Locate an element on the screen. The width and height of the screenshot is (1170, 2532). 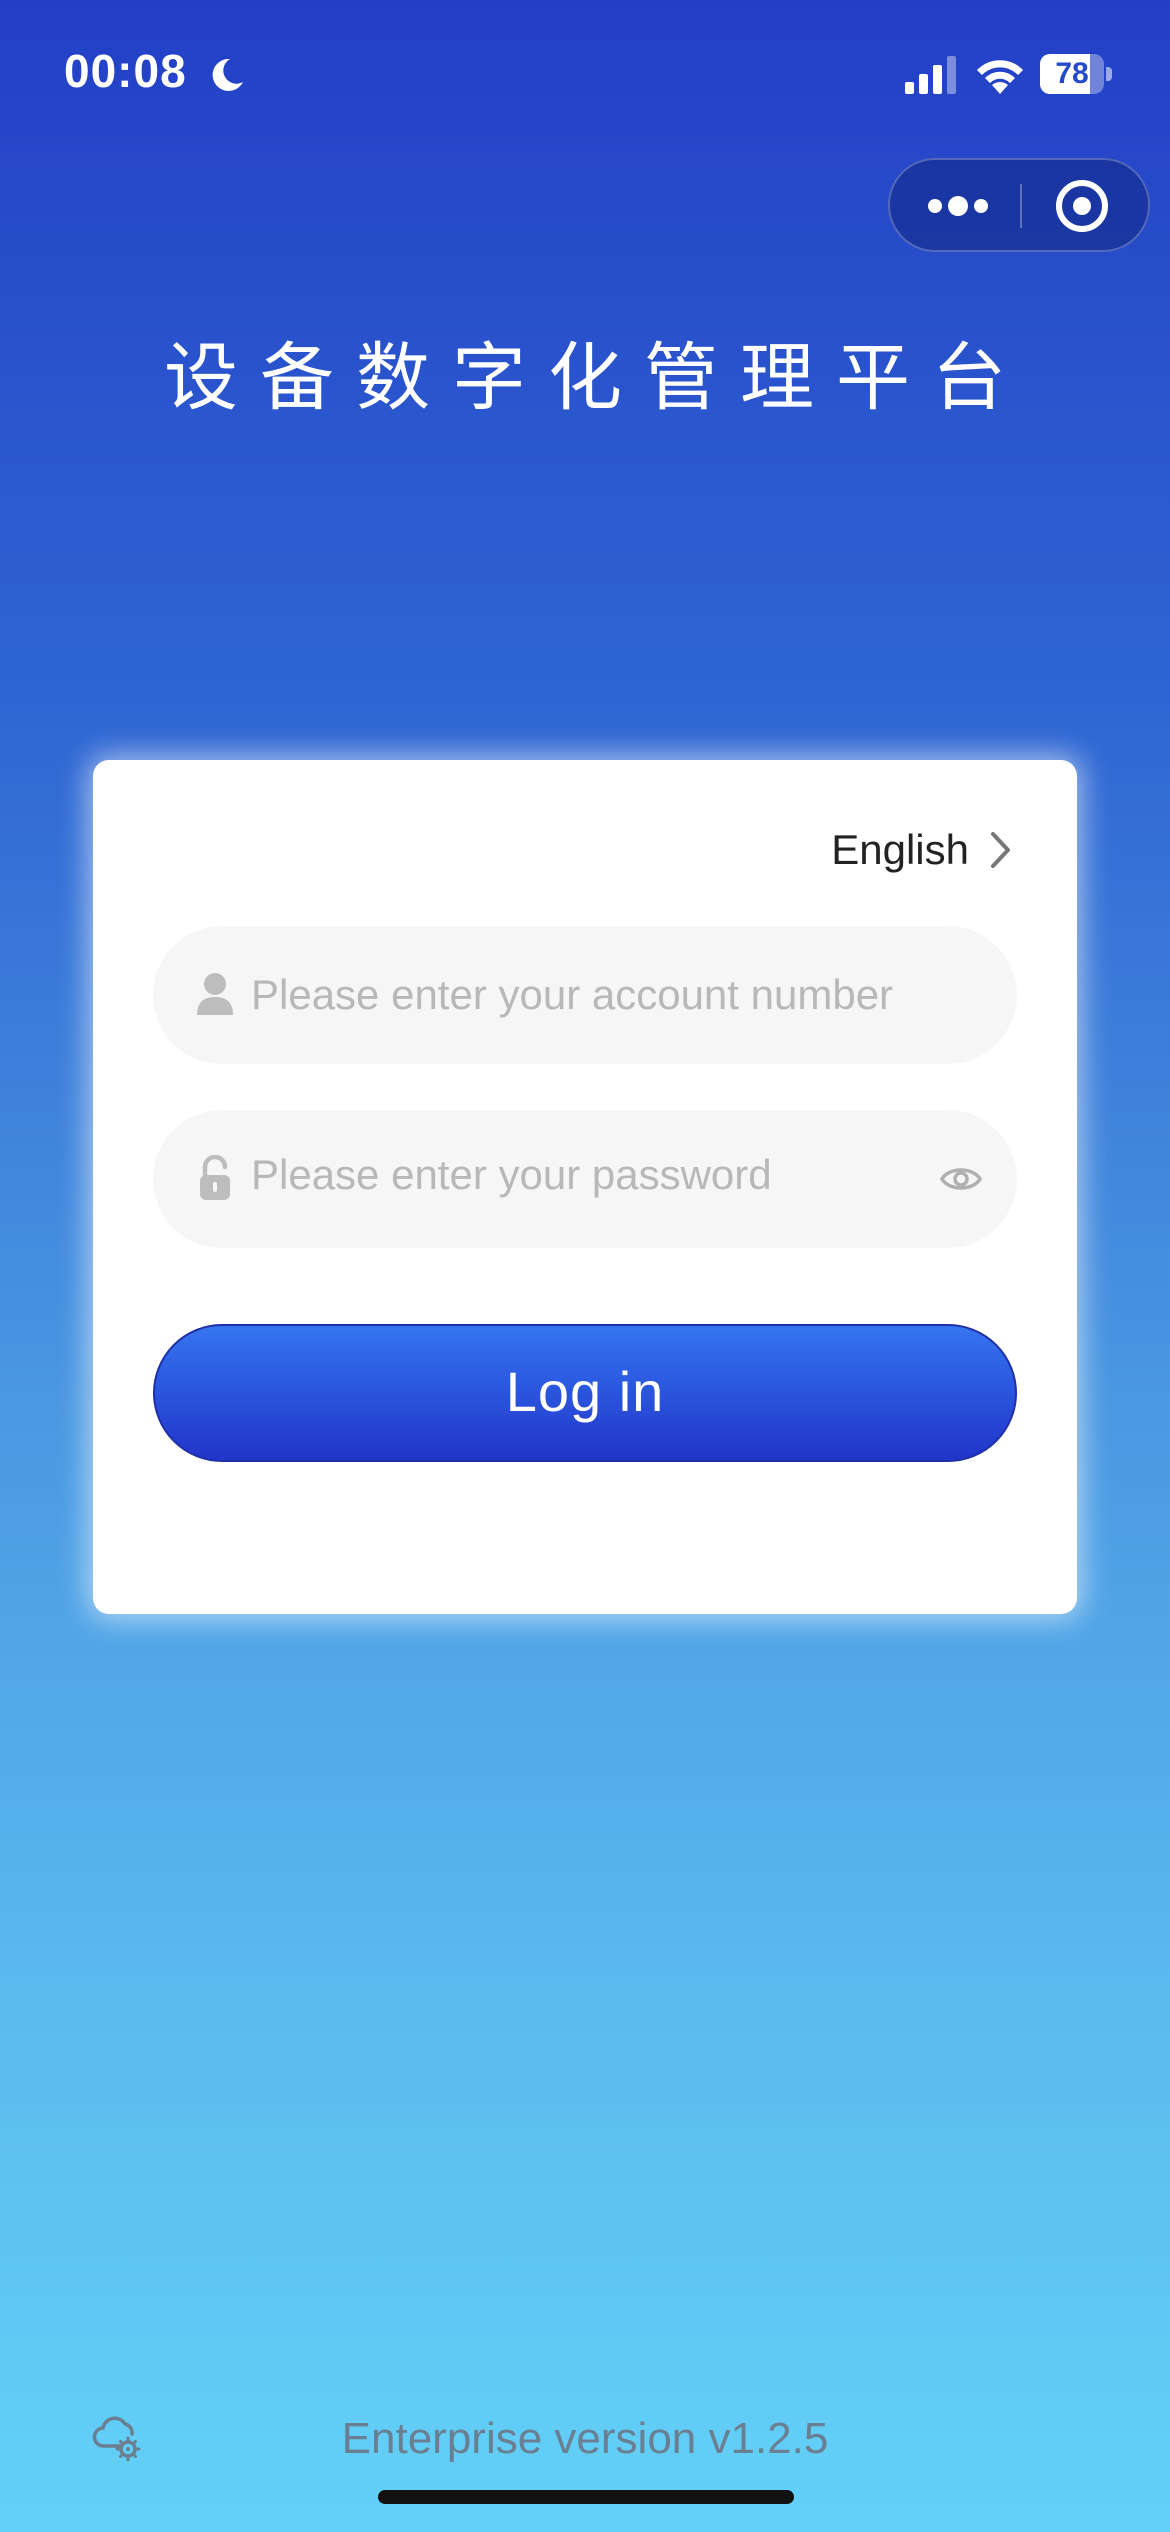
password-field is located at coordinates (585, 1177).